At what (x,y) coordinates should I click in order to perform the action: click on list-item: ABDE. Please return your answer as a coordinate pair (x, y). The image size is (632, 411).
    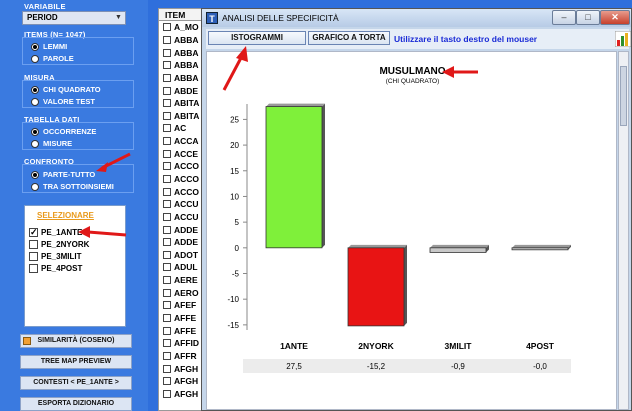
    Looking at the image, I should click on (183, 90).